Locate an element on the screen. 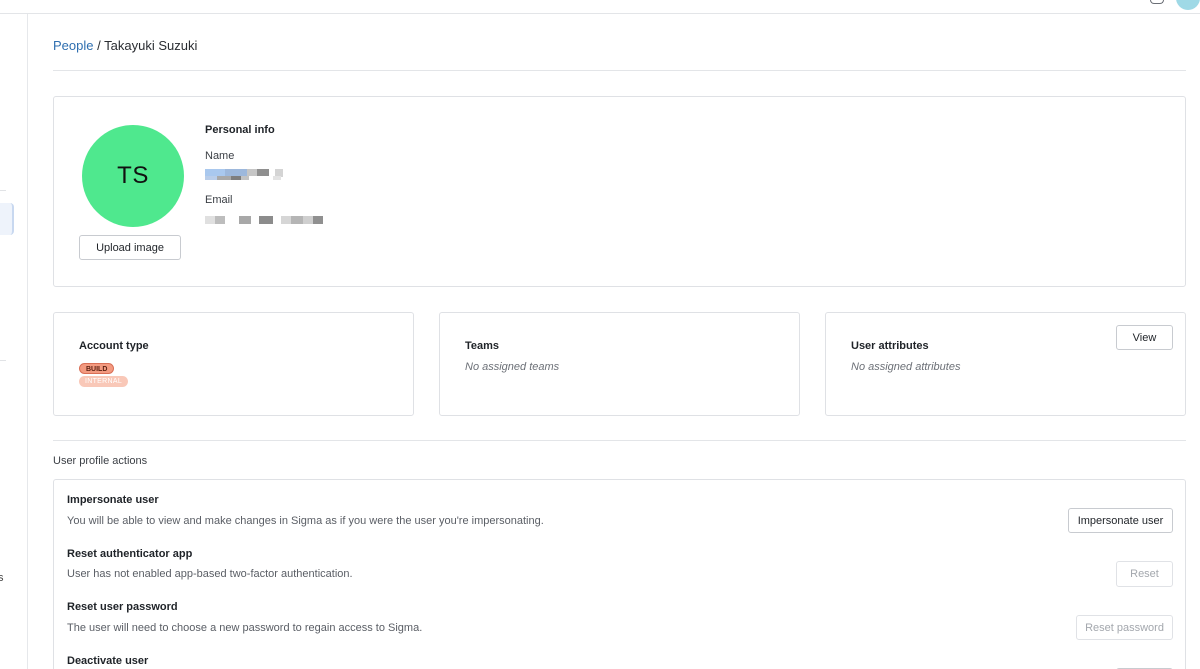 Image resolution: width=1200 pixels, height=669 pixels. deactivate-user-title: Deactivate user is located at coordinates (108, 661).